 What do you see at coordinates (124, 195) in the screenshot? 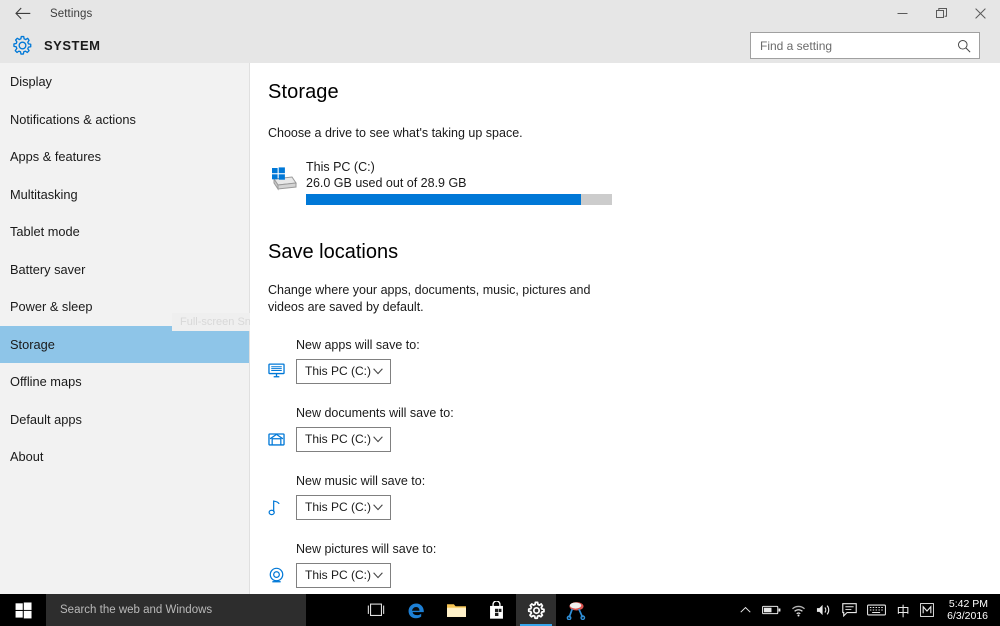
I see `sidebar-item-multitasking: Multitasking` at bounding box center [124, 195].